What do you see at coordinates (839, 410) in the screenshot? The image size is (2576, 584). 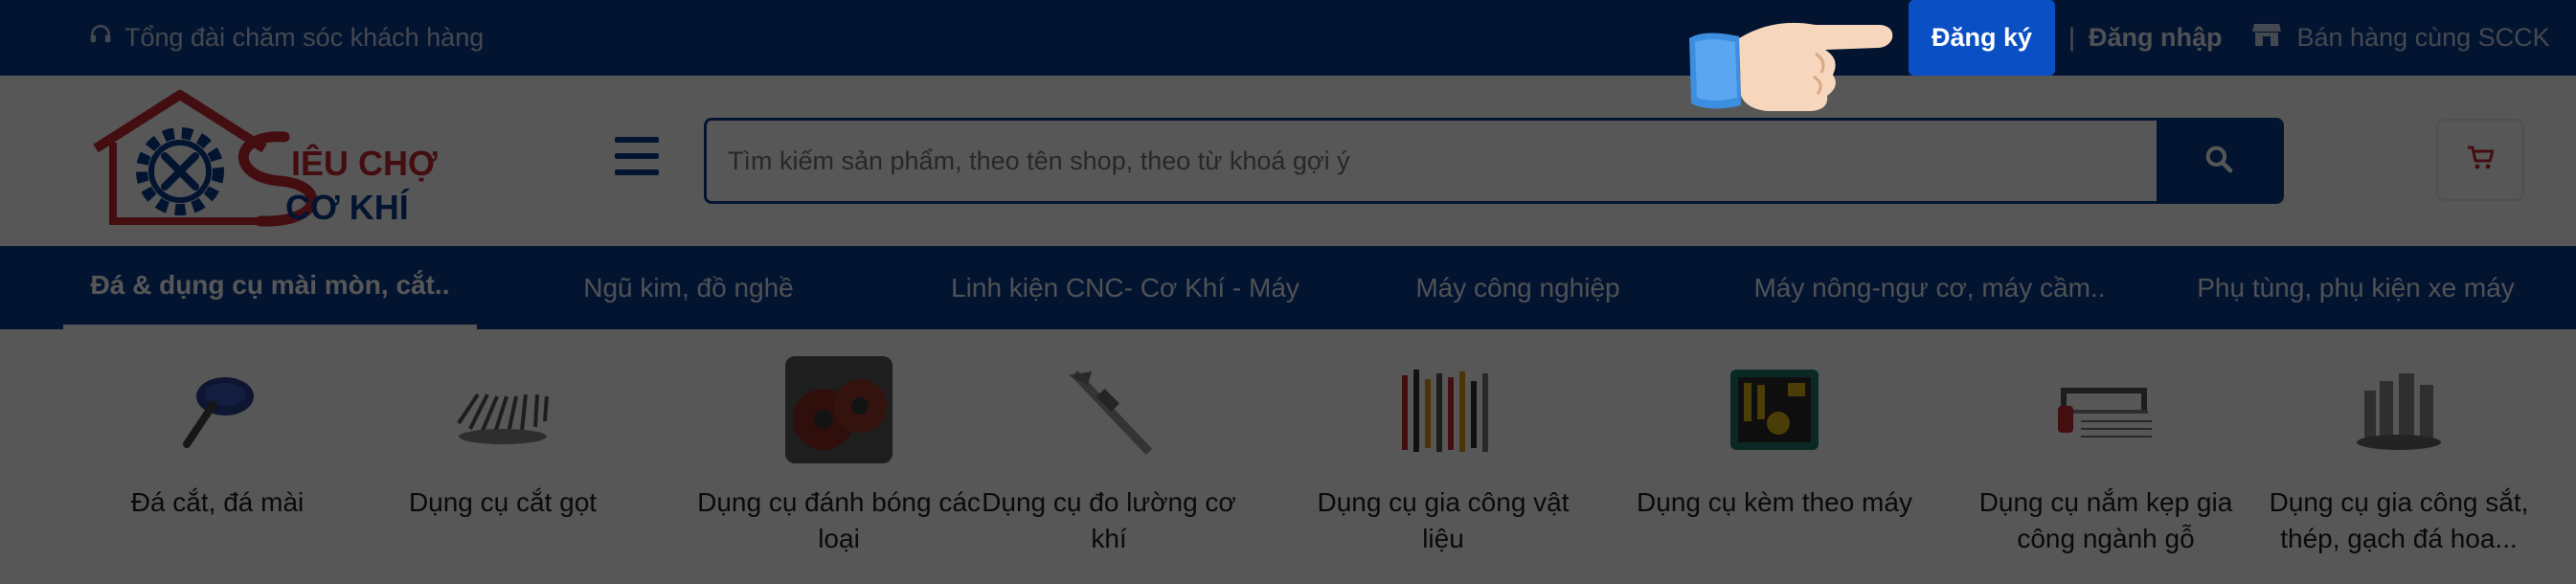 I see `polishing-discs-icon` at bounding box center [839, 410].